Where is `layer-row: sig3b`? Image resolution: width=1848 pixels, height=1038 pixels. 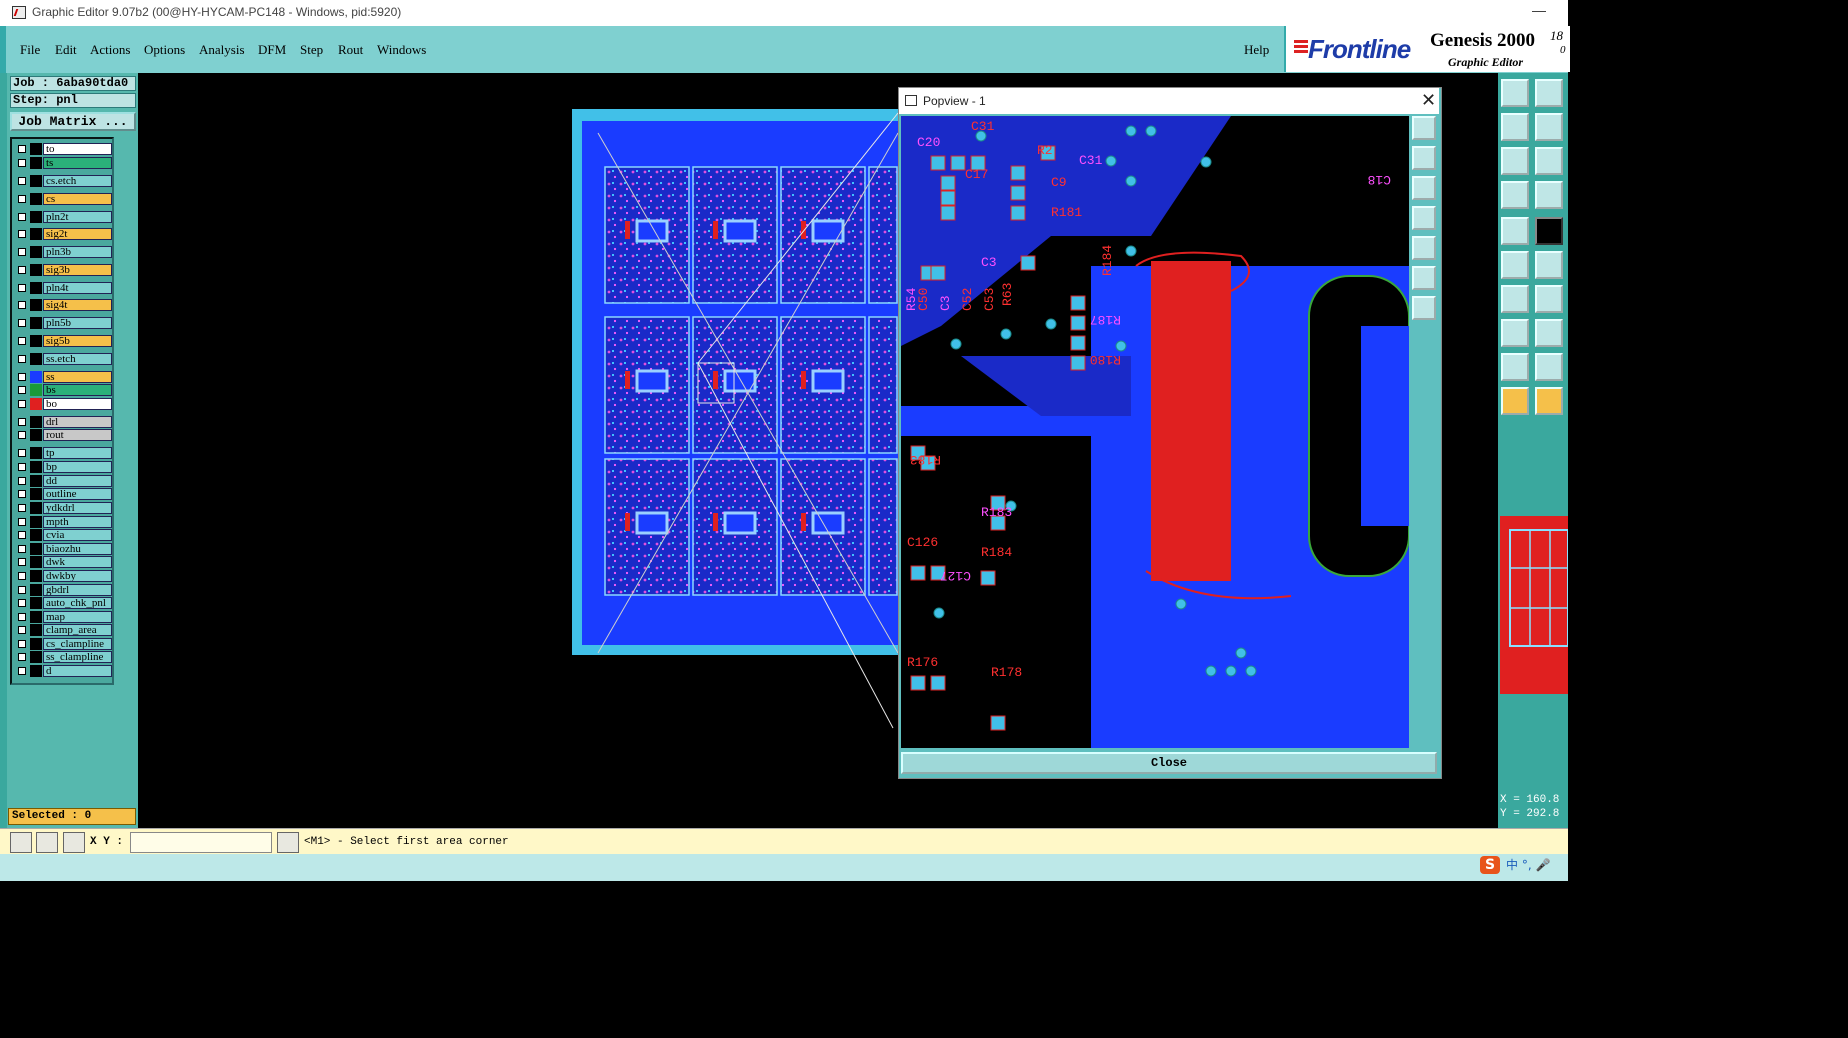
layer-row: sig3b is located at coordinates (63, 270).